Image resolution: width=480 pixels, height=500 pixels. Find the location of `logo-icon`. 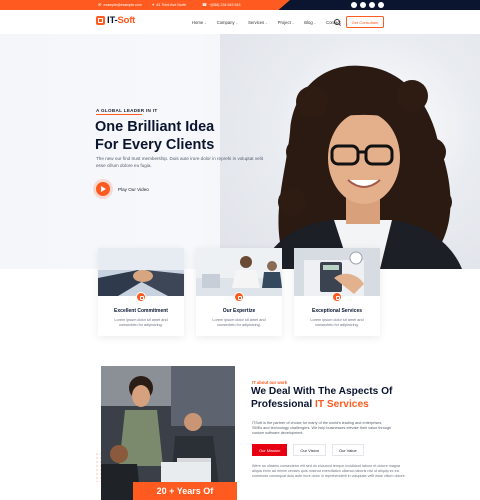

logo-icon is located at coordinates (100, 20).